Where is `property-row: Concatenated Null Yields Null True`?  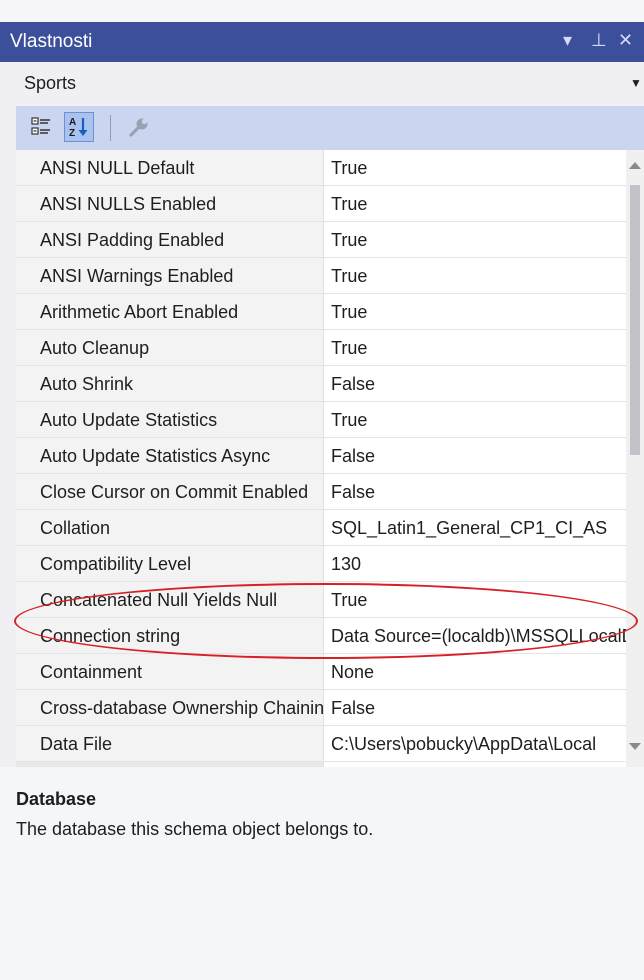
property-row: Concatenated Null Yields Null True is located at coordinates (330, 600).